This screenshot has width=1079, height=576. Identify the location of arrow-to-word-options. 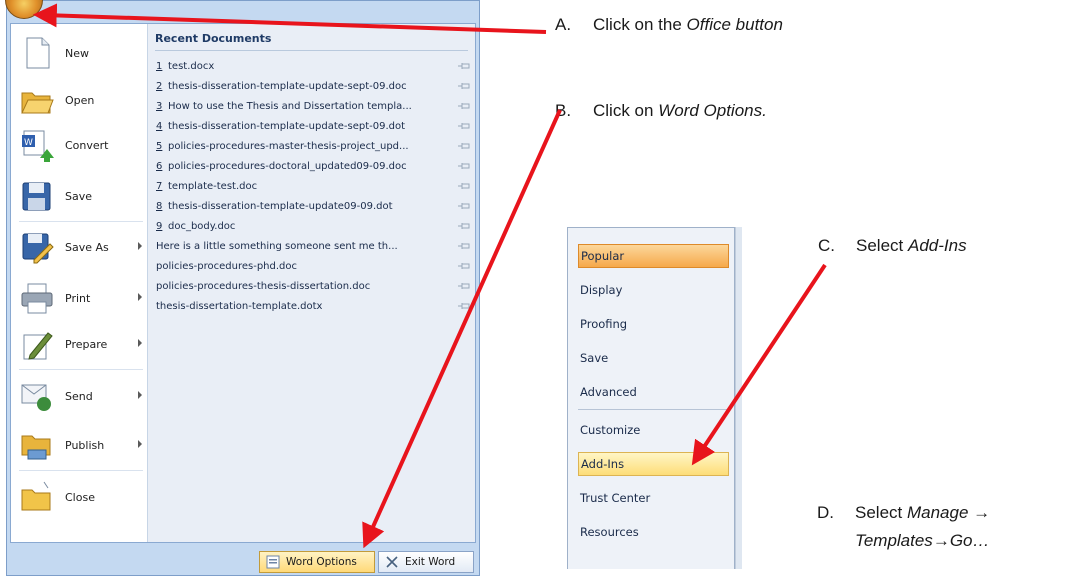
(462, 329).